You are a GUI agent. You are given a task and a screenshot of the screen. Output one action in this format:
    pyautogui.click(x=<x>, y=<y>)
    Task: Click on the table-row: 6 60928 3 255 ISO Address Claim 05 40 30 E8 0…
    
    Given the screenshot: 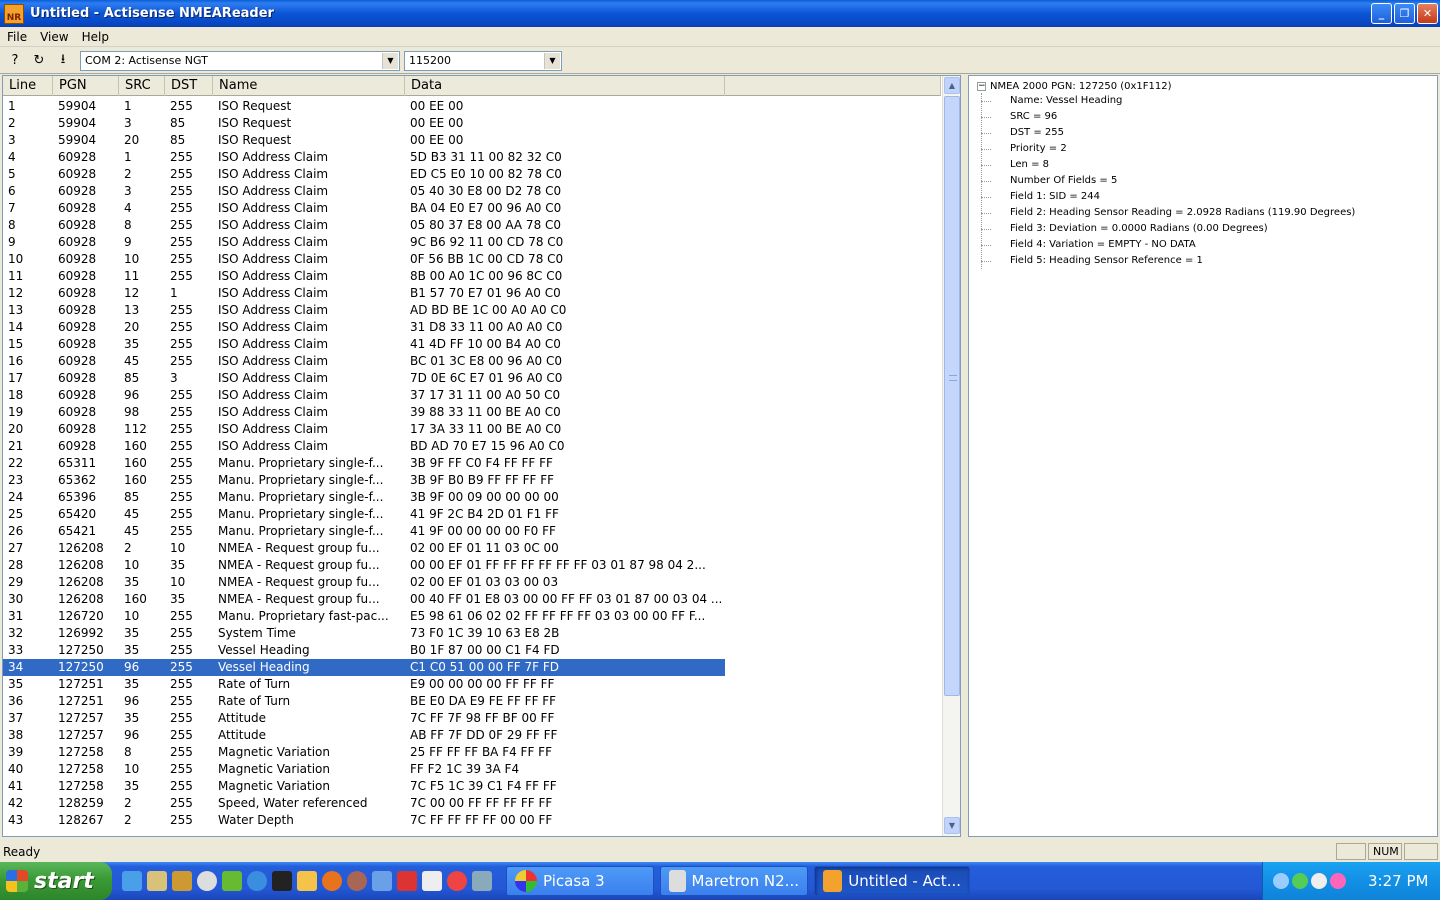 What is the action you would take?
    pyautogui.click(x=472, y=191)
    